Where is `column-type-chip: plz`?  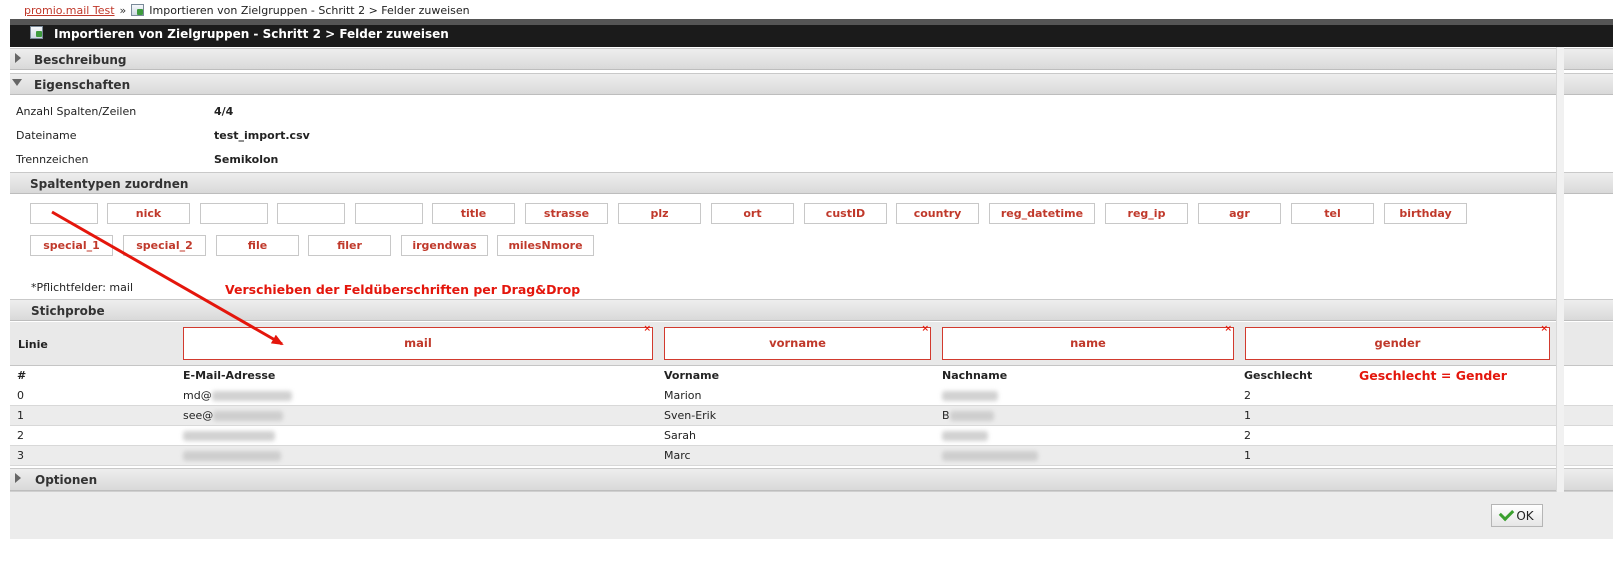
column-type-chip: plz is located at coordinates (659, 213).